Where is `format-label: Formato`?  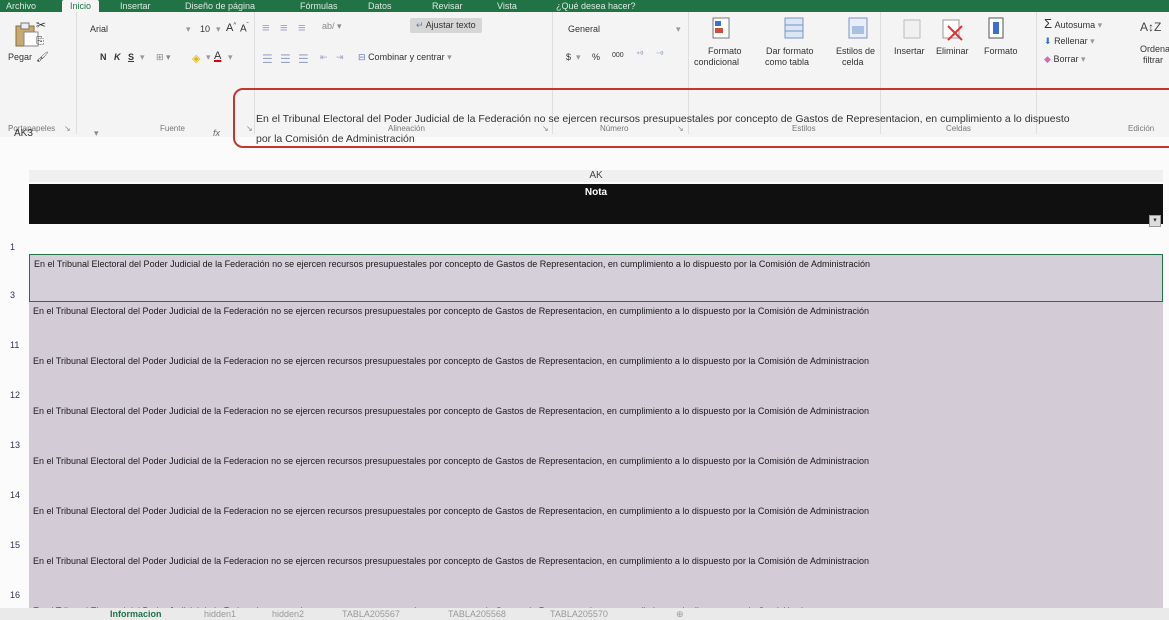
format-label: Formato is located at coordinates (1001, 51).